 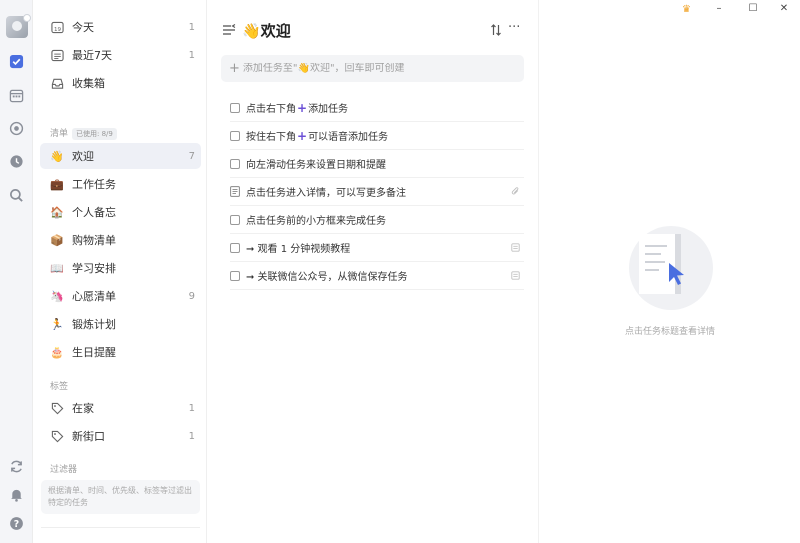 What do you see at coordinates (27, 18) in the screenshot?
I see `avatar-status-dot` at bounding box center [27, 18].